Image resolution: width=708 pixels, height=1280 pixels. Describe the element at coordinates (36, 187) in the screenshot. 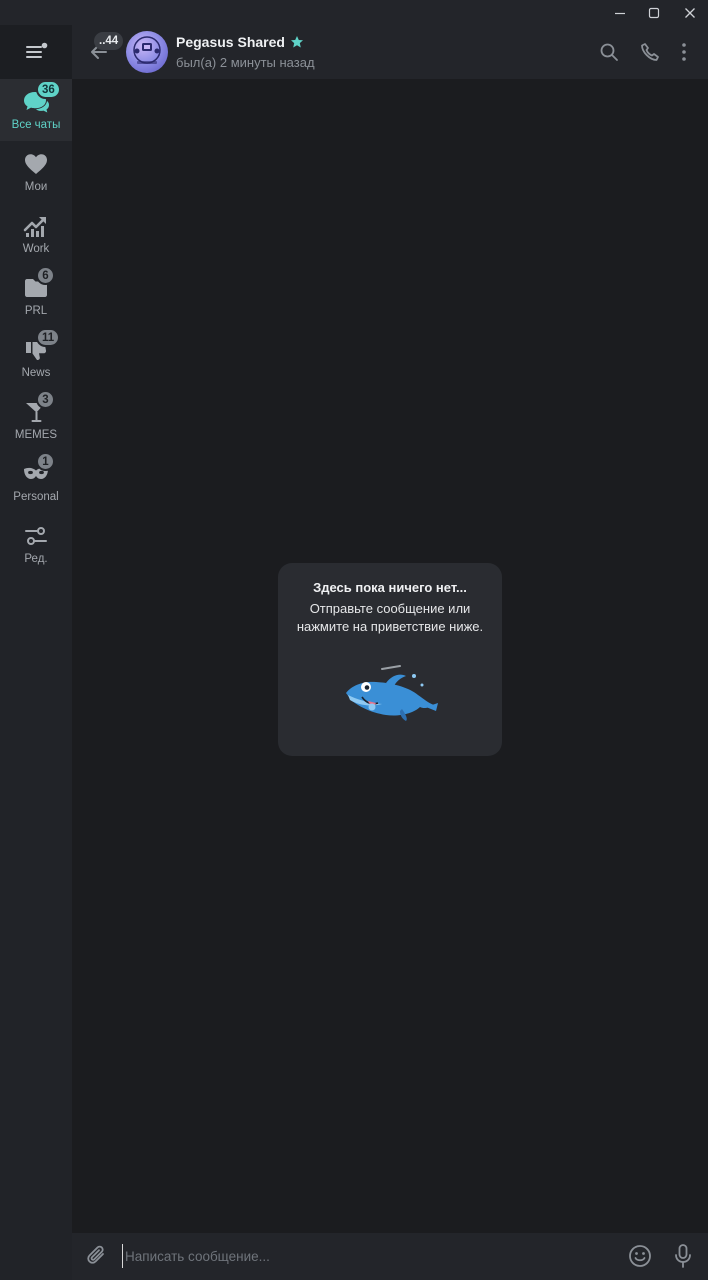

I see `folder-label: Мои` at that location.